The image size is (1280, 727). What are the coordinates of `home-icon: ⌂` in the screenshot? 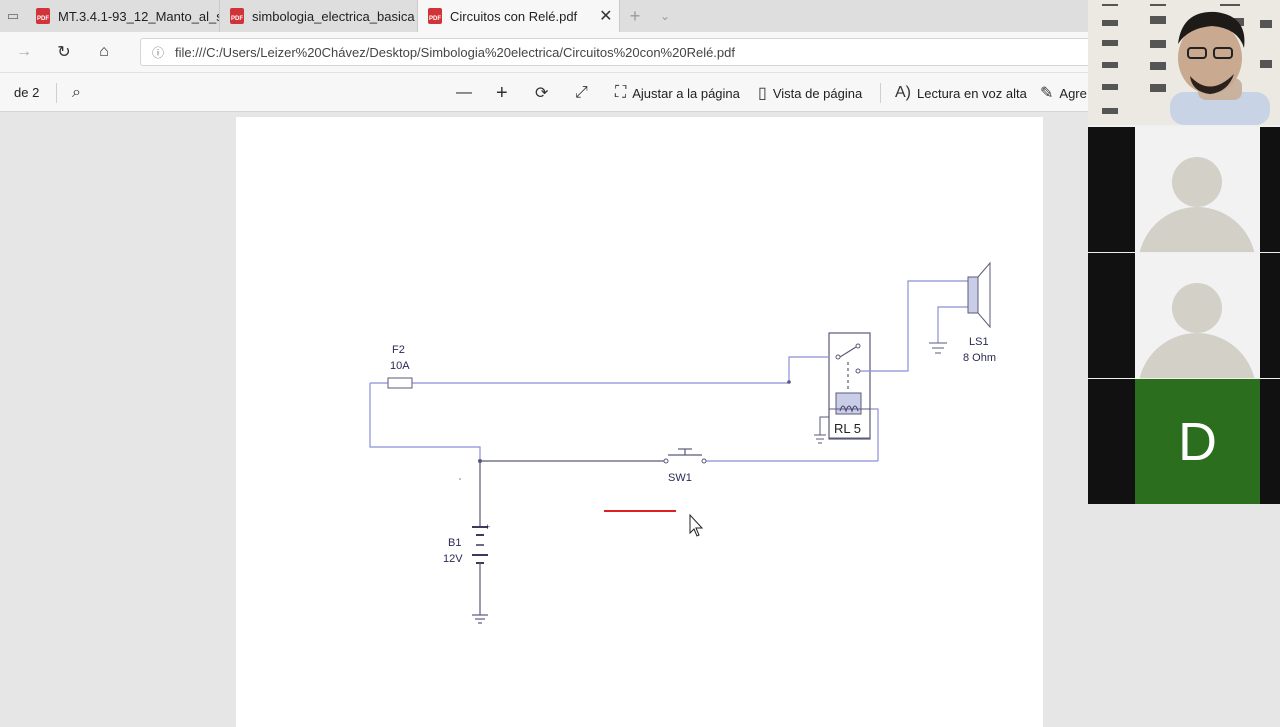 It's located at (104, 52).